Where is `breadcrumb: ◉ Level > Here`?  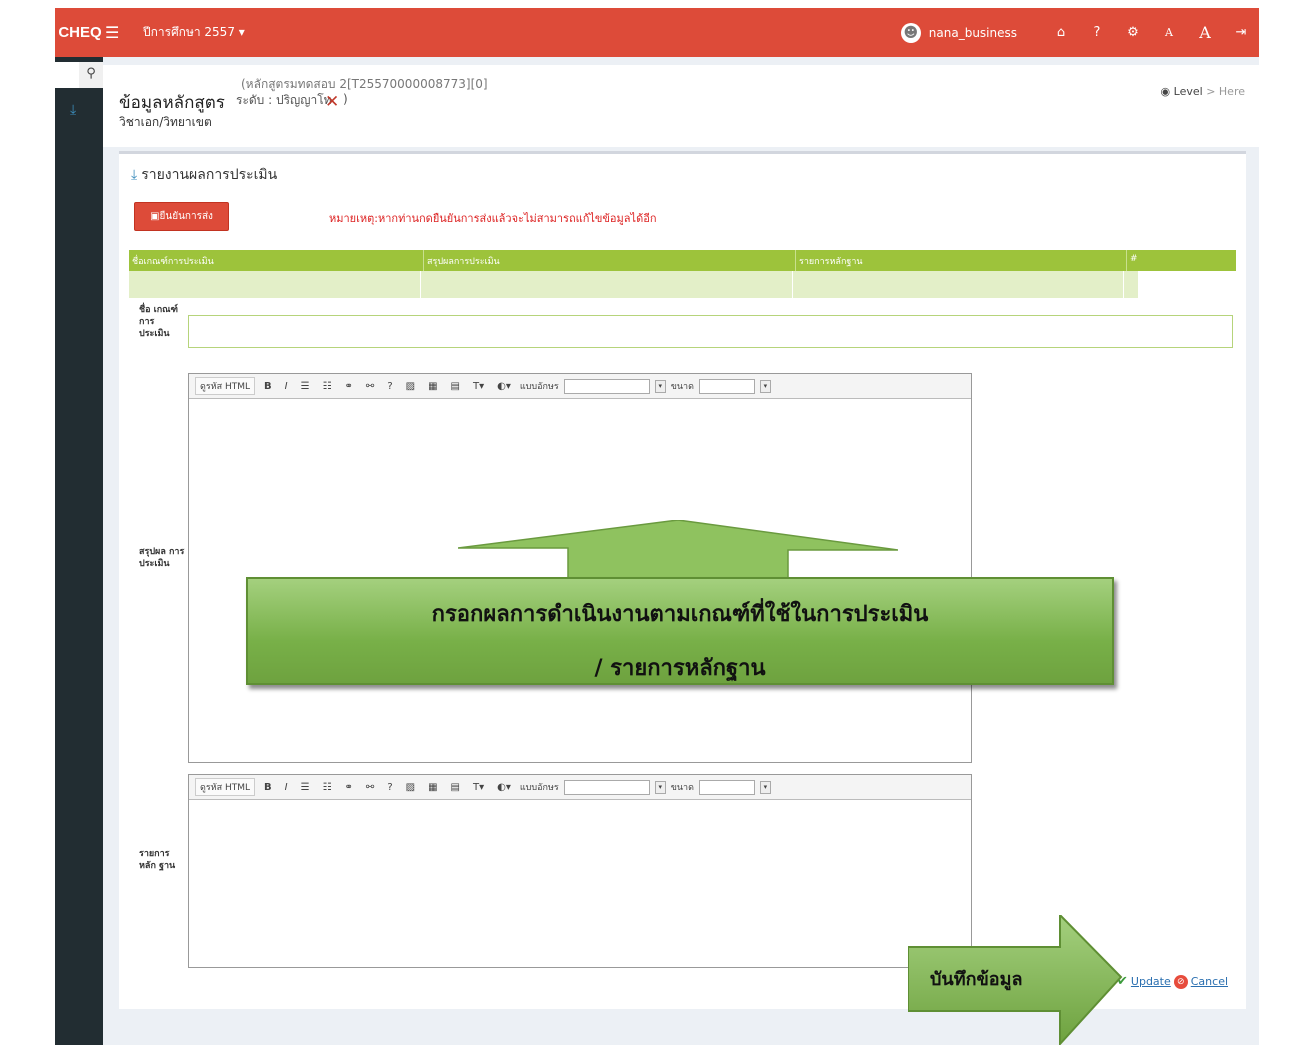 breadcrumb: ◉ Level > Here is located at coordinates (1203, 91).